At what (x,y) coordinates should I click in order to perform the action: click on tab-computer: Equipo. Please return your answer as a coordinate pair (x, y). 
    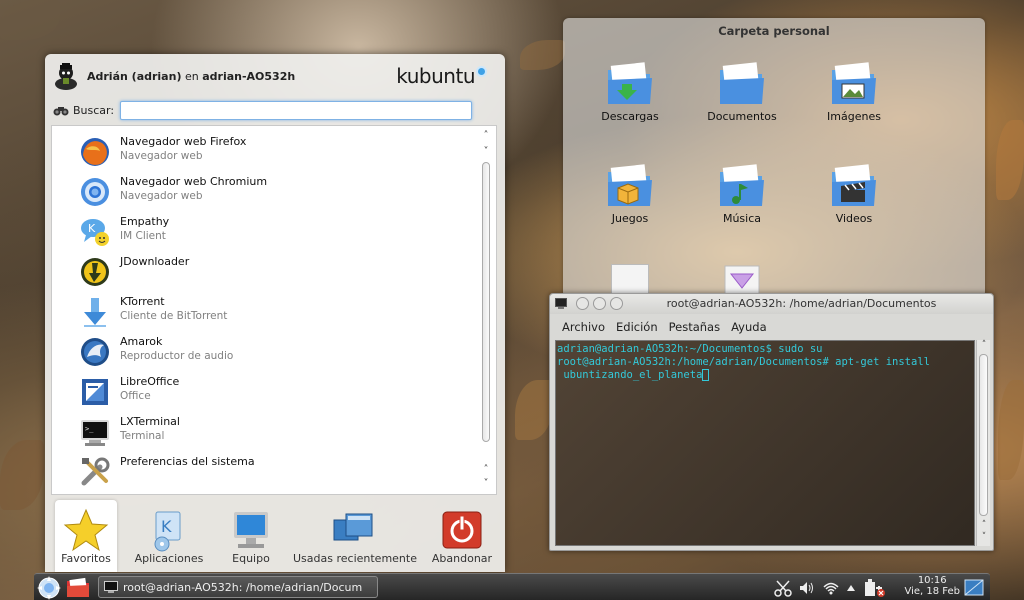
    Looking at the image, I should click on (251, 536).